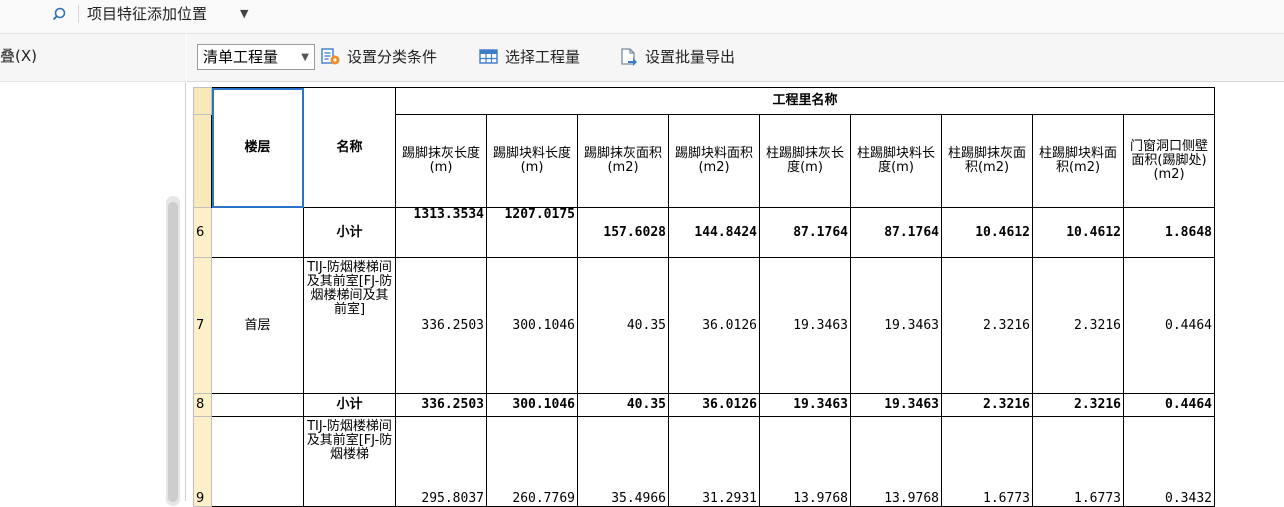 Image resolution: width=1284 pixels, height=507 pixels. Describe the element at coordinates (805, 101) in the screenshot. I see `header-quantity-group: 工程里名称` at that location.